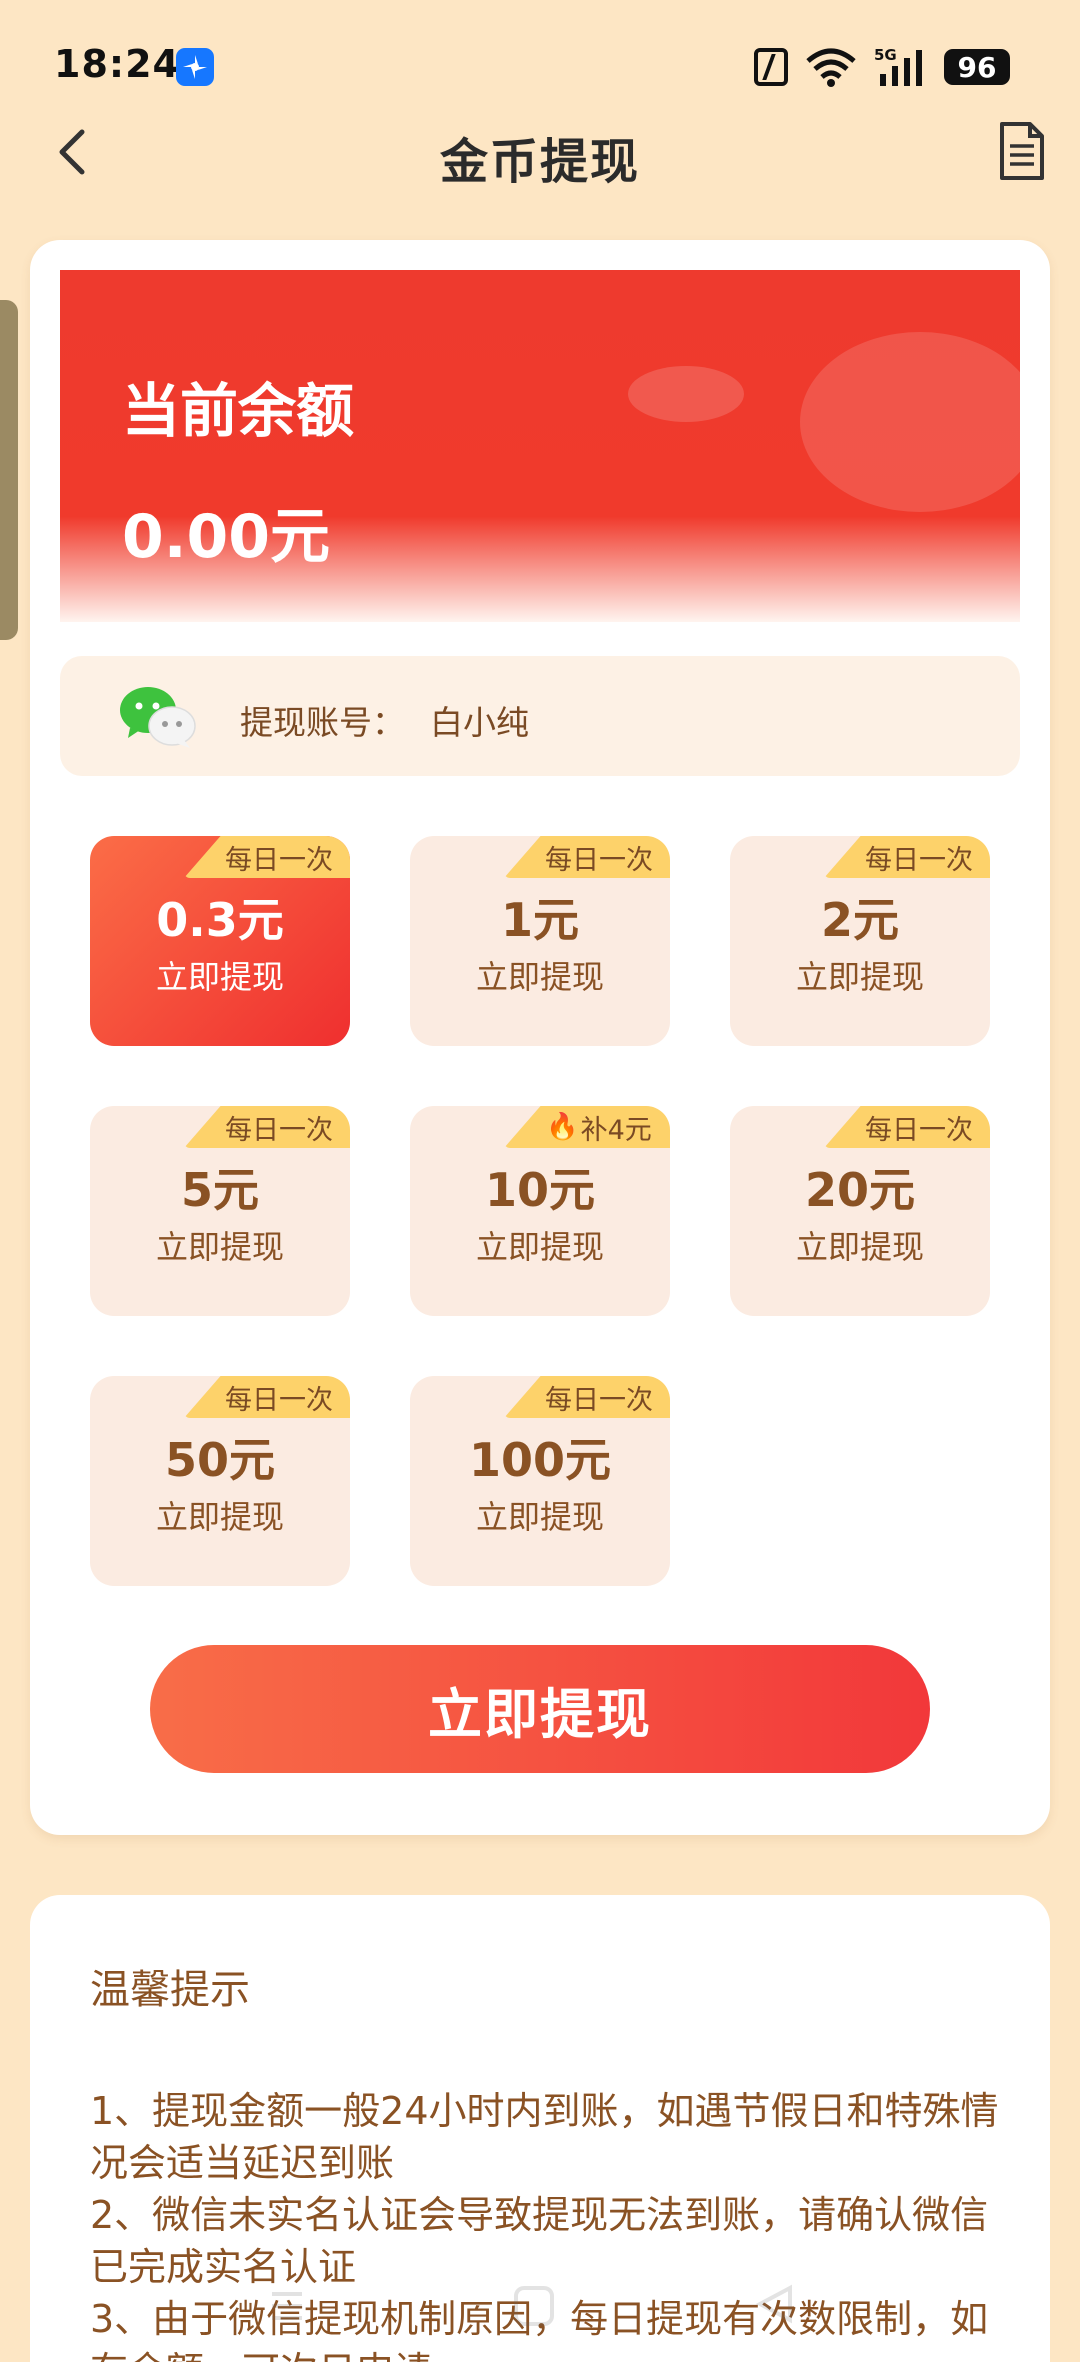  I want to click on withdraw-option-20: 每日一次 20元 立即提现, so click(860, 1211).